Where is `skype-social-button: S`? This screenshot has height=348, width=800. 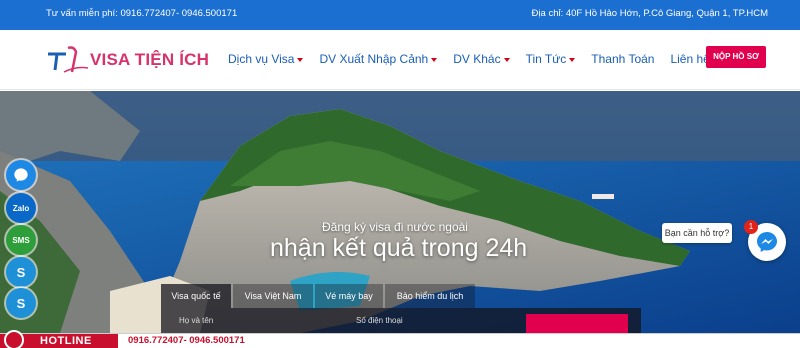 skype-social-button: S is located at coordinates (21, 272).